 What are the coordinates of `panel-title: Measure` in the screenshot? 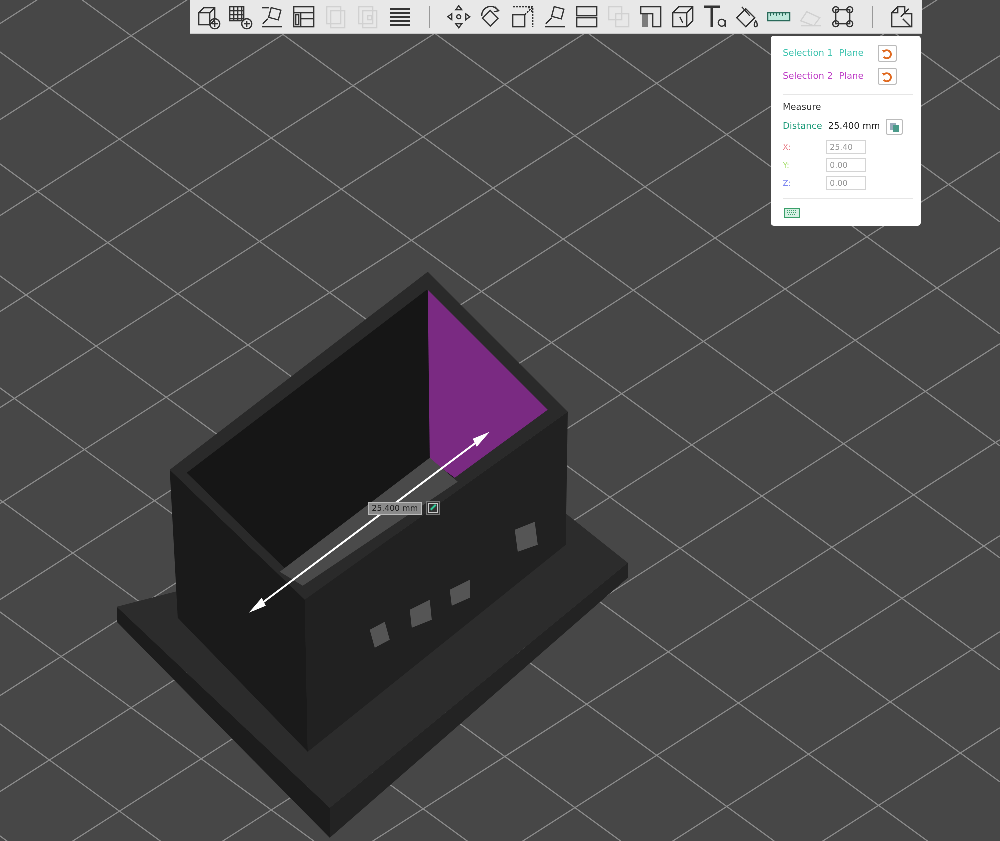 It's located at (802, 108).